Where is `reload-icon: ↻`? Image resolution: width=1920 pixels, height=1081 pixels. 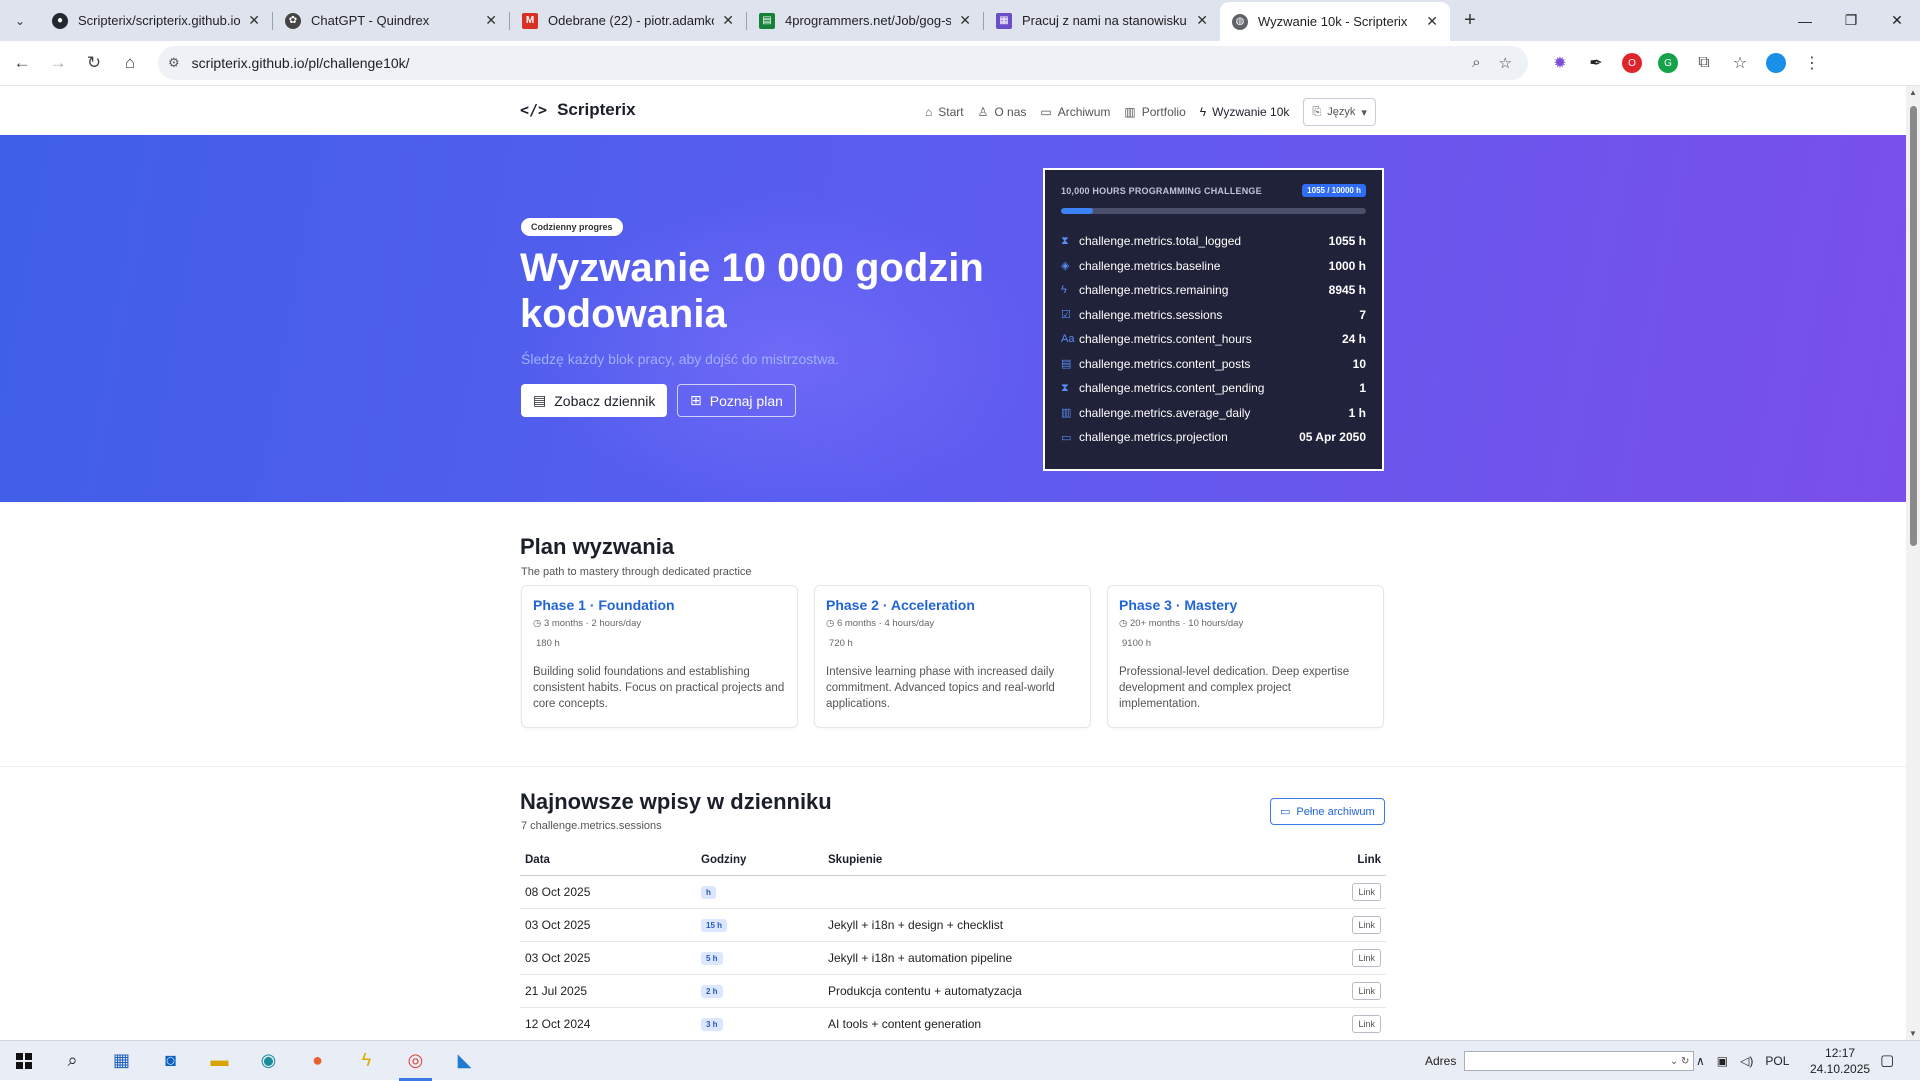
reload-icon: ↻ is located at coordinates (94, 63).